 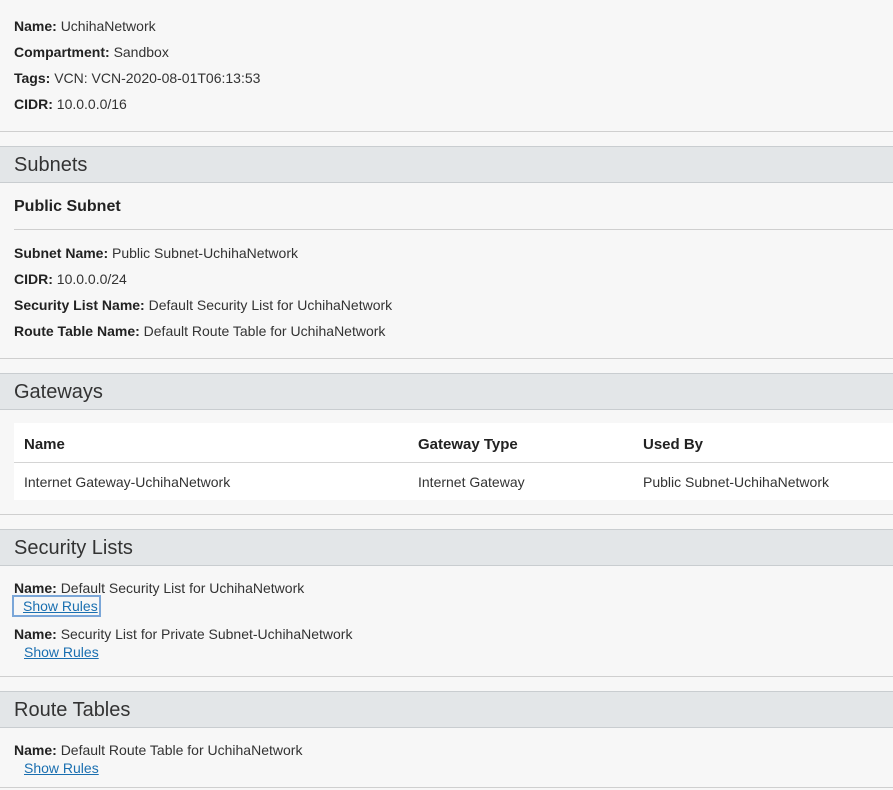 I want to click on vcn-cidr-row: CIDR: 10.0.0.0/16, so click(x=70, y=104).